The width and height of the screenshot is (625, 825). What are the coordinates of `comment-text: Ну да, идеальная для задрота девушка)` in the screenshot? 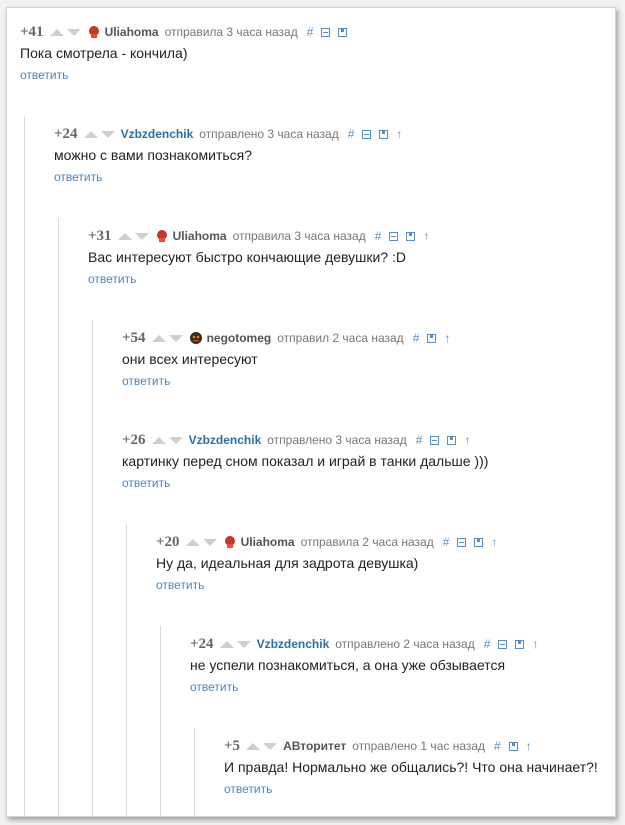 It's located at (287, 563).